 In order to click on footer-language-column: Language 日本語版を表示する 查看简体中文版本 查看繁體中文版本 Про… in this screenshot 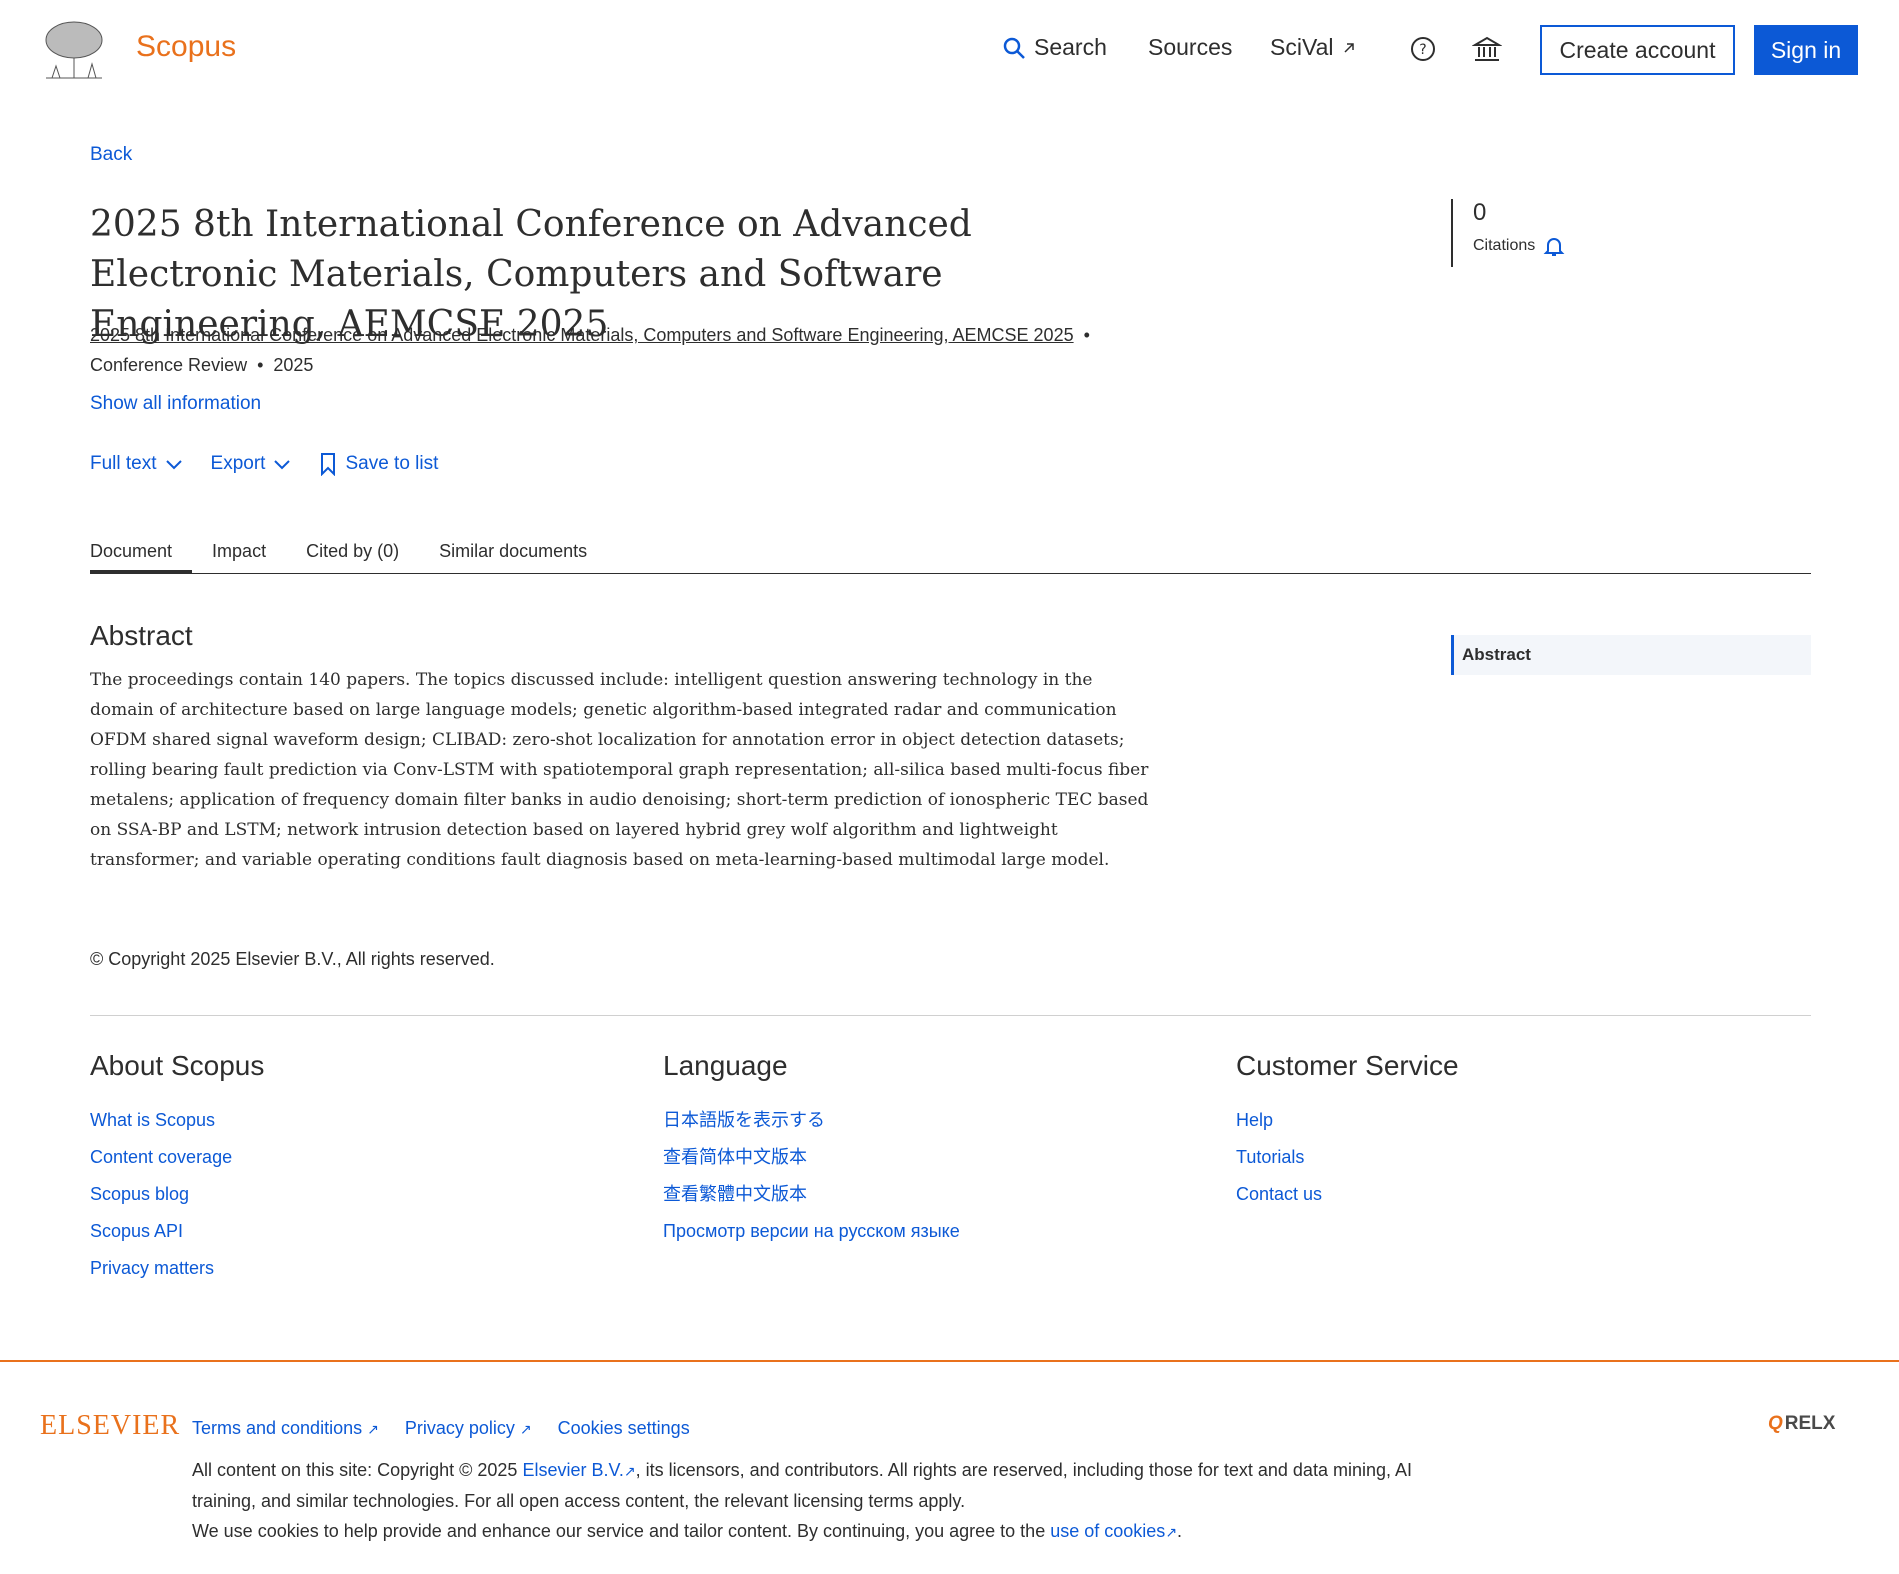, I will do `click(811, 1150)`.